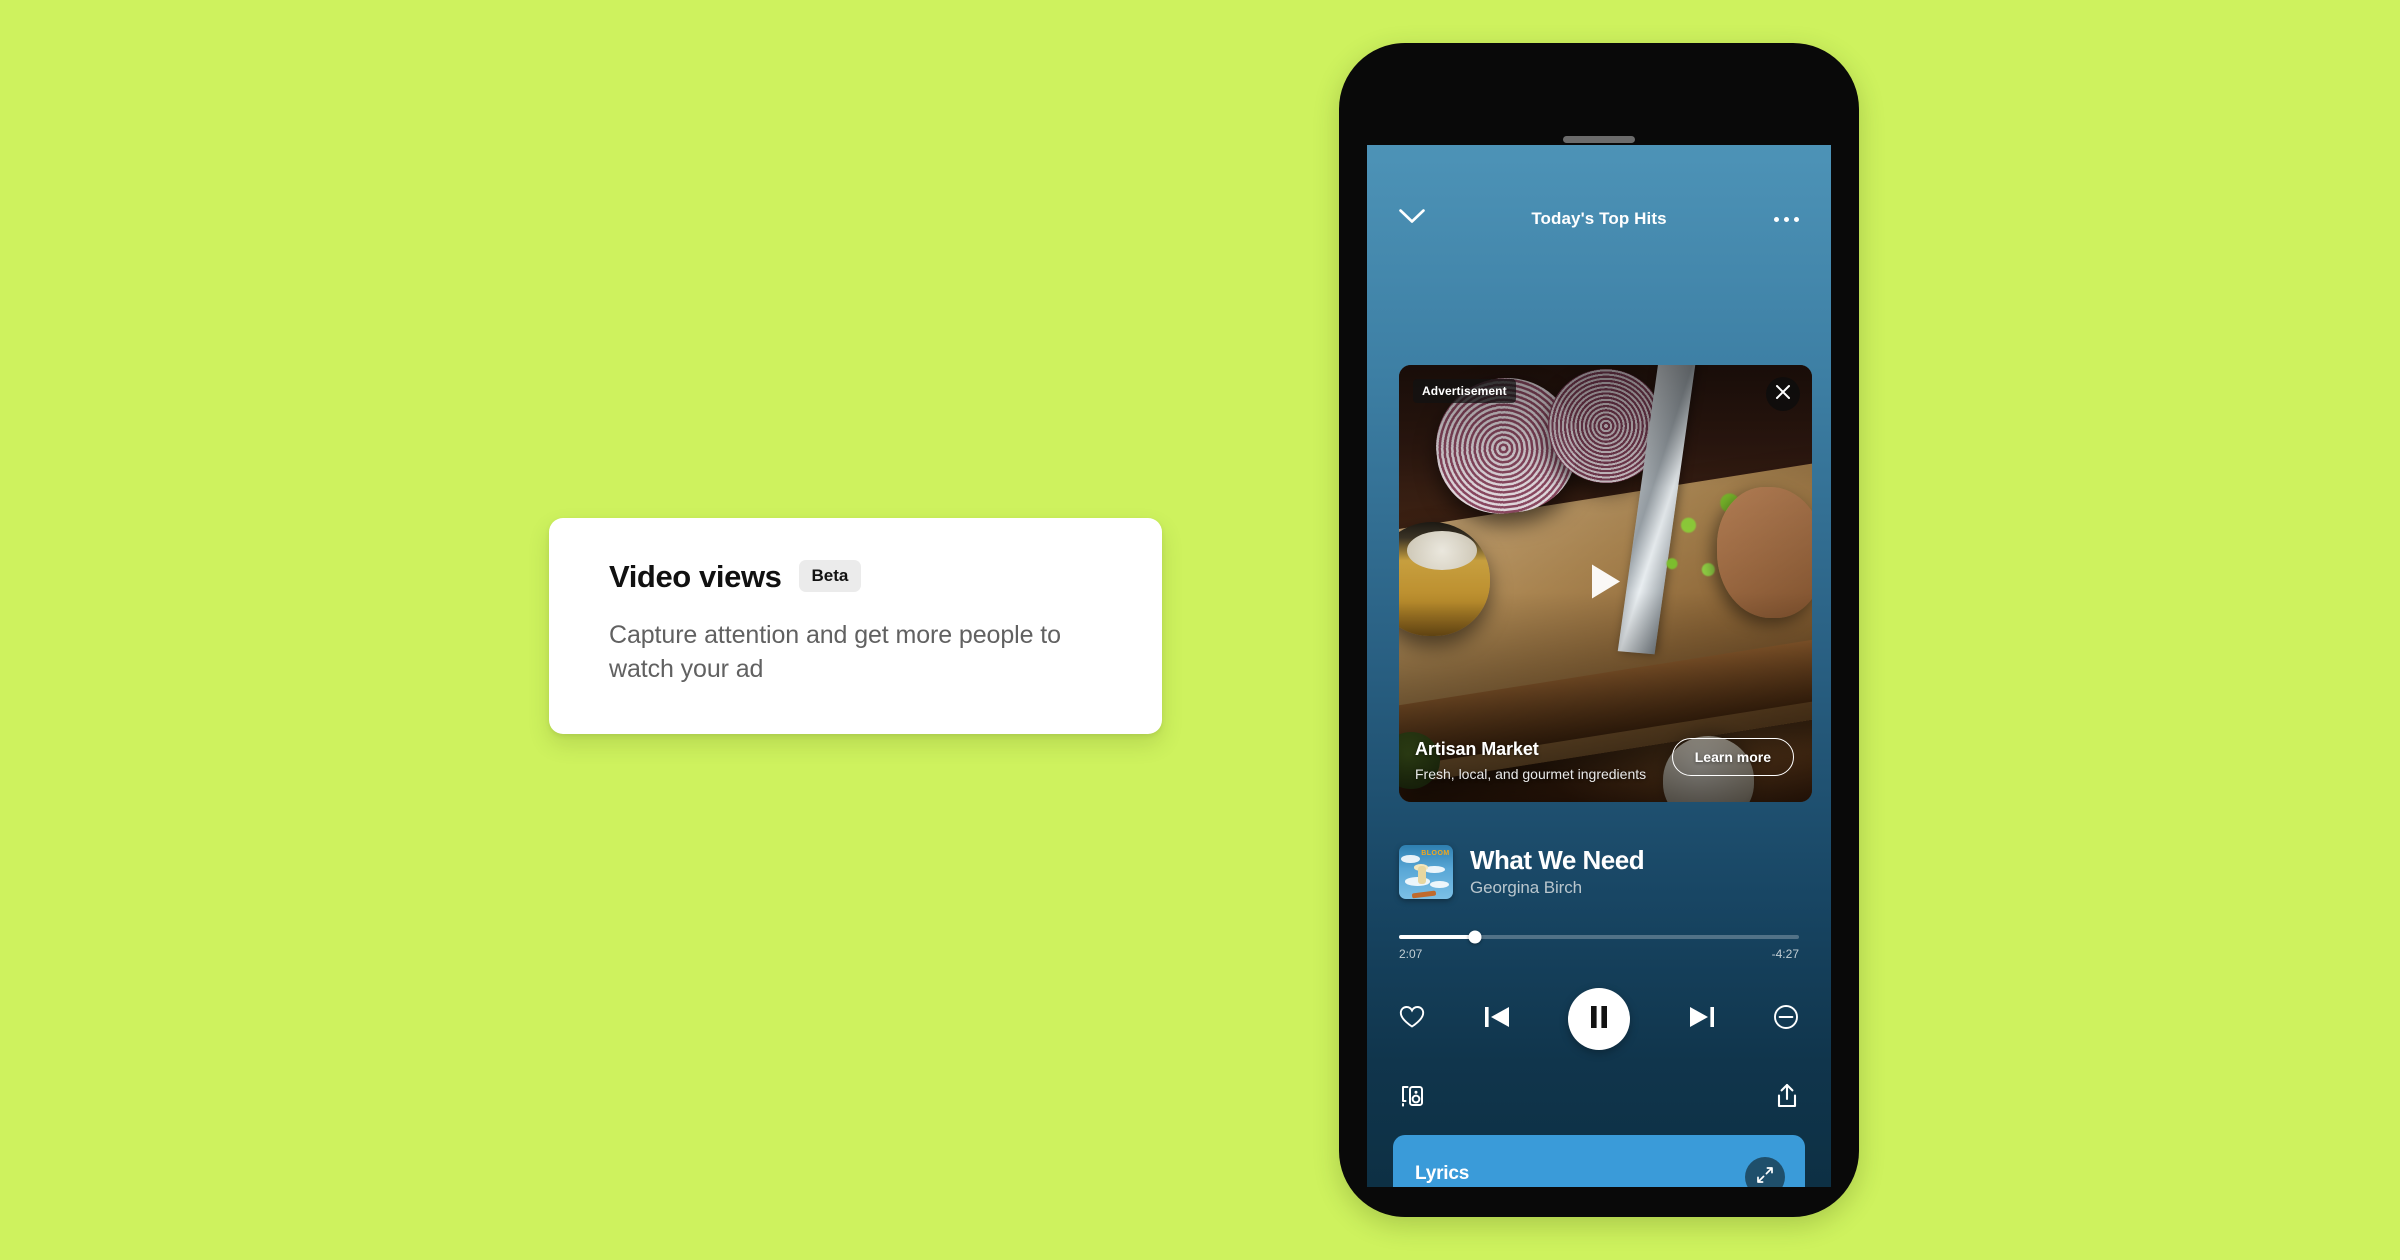  Describe the element at coordinates (830, 576) in the screenshot. I see `status-badge: Beta` at that location.